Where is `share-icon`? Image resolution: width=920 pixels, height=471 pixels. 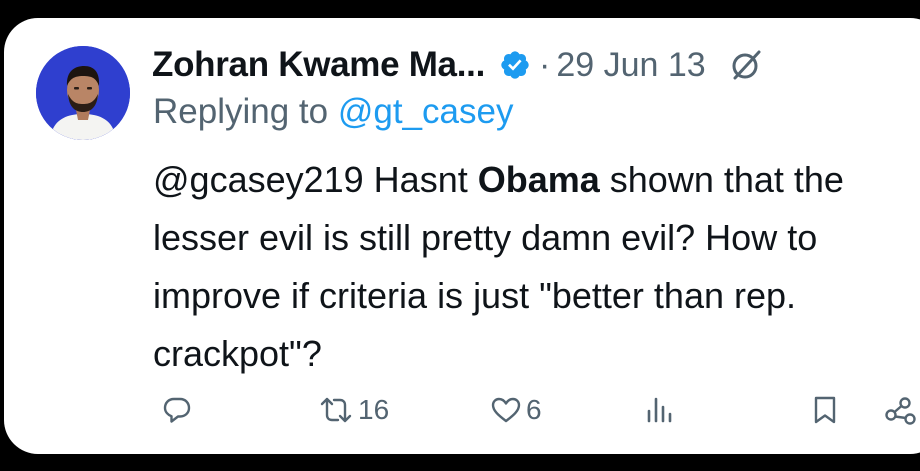 share-icon is located at coordinates (902, 410).